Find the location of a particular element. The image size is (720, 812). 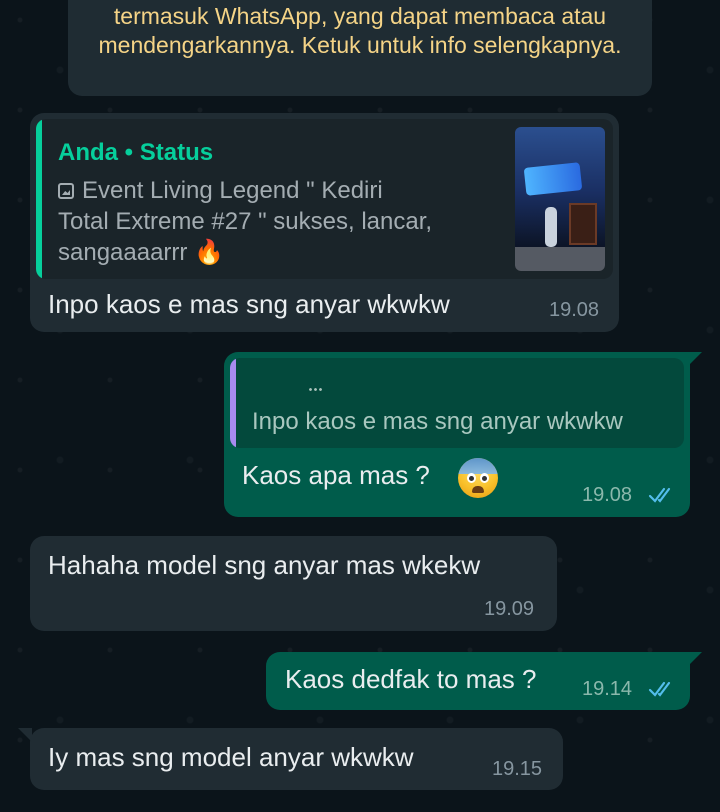

thumbnail-stage-banner is located at coordinates (553, 179).